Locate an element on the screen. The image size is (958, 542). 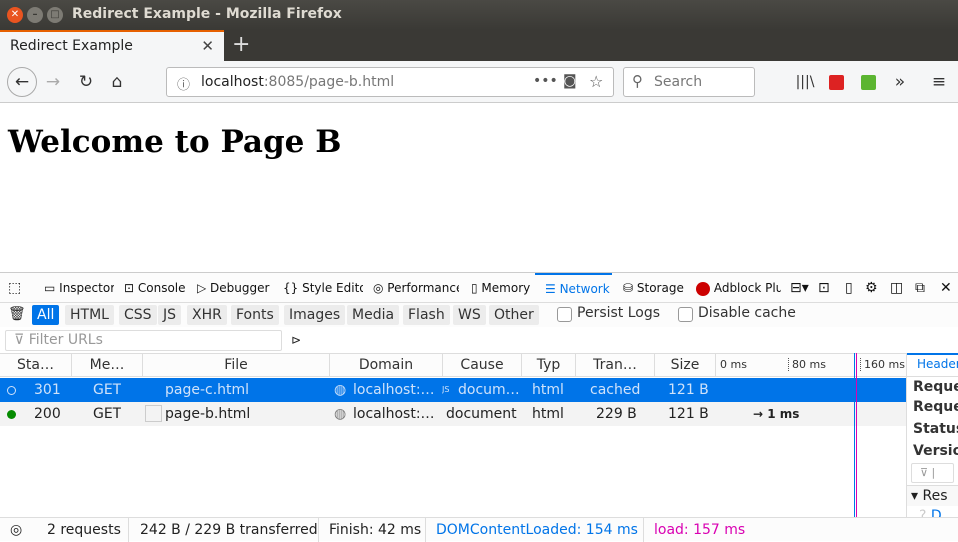
close-devtools-icon: ✕ is located at coordinates (946, 288).